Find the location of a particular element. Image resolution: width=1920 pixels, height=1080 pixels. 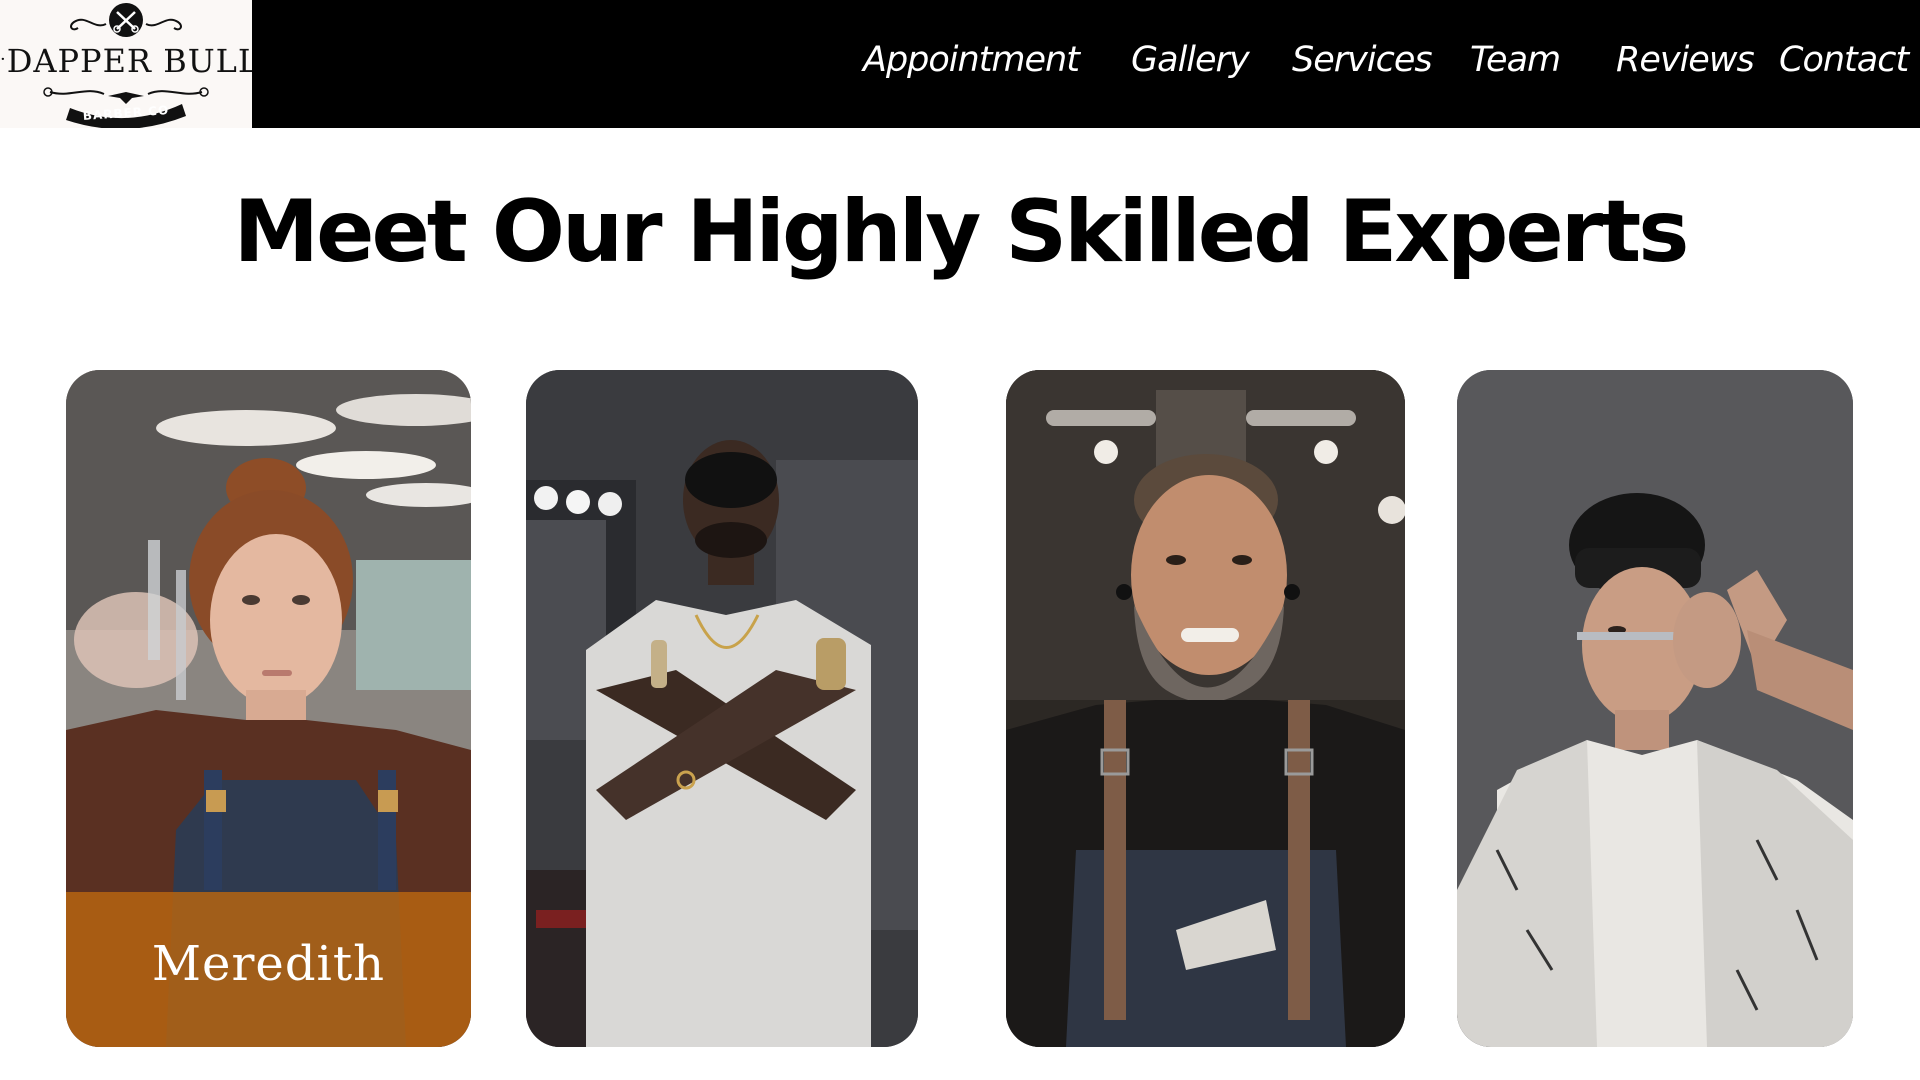

team-heading: Meet Our Highly Skilled Experts is located at coordinates (961, 232).